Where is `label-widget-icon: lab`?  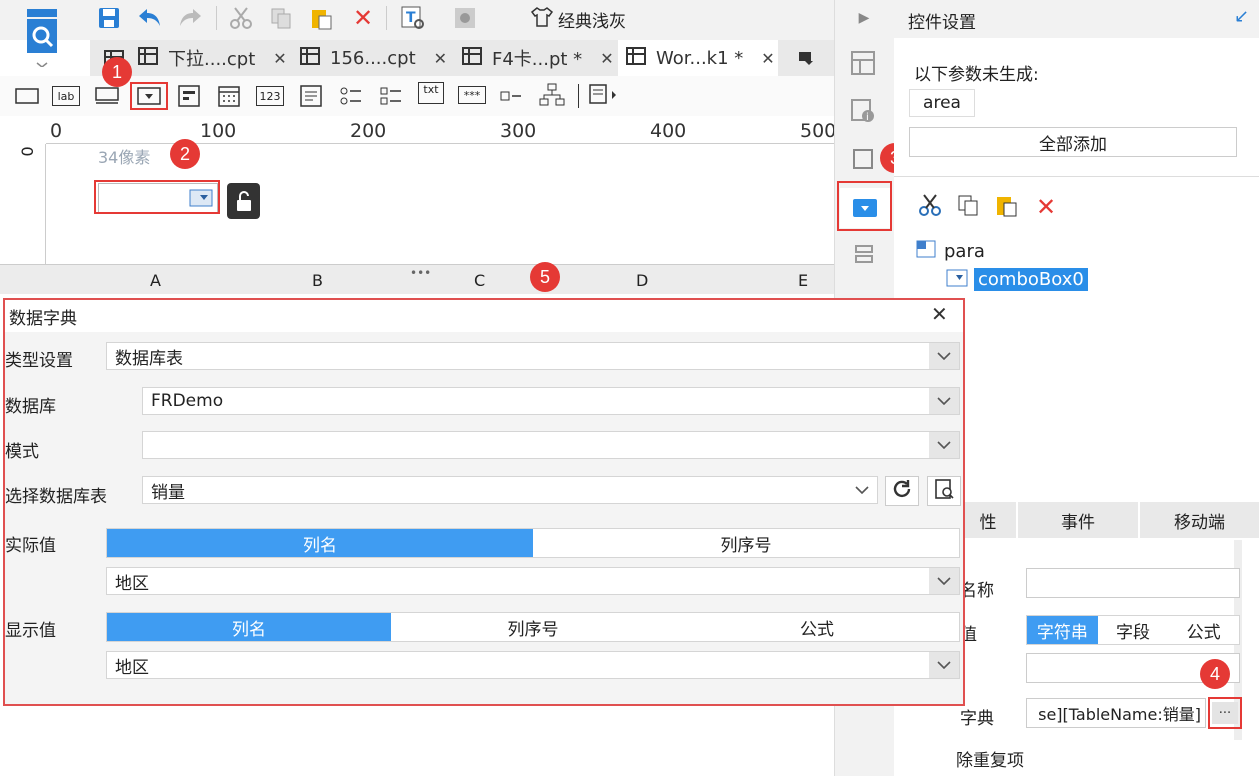
label-widget-icon: lab is located at coordinates (66, 96).